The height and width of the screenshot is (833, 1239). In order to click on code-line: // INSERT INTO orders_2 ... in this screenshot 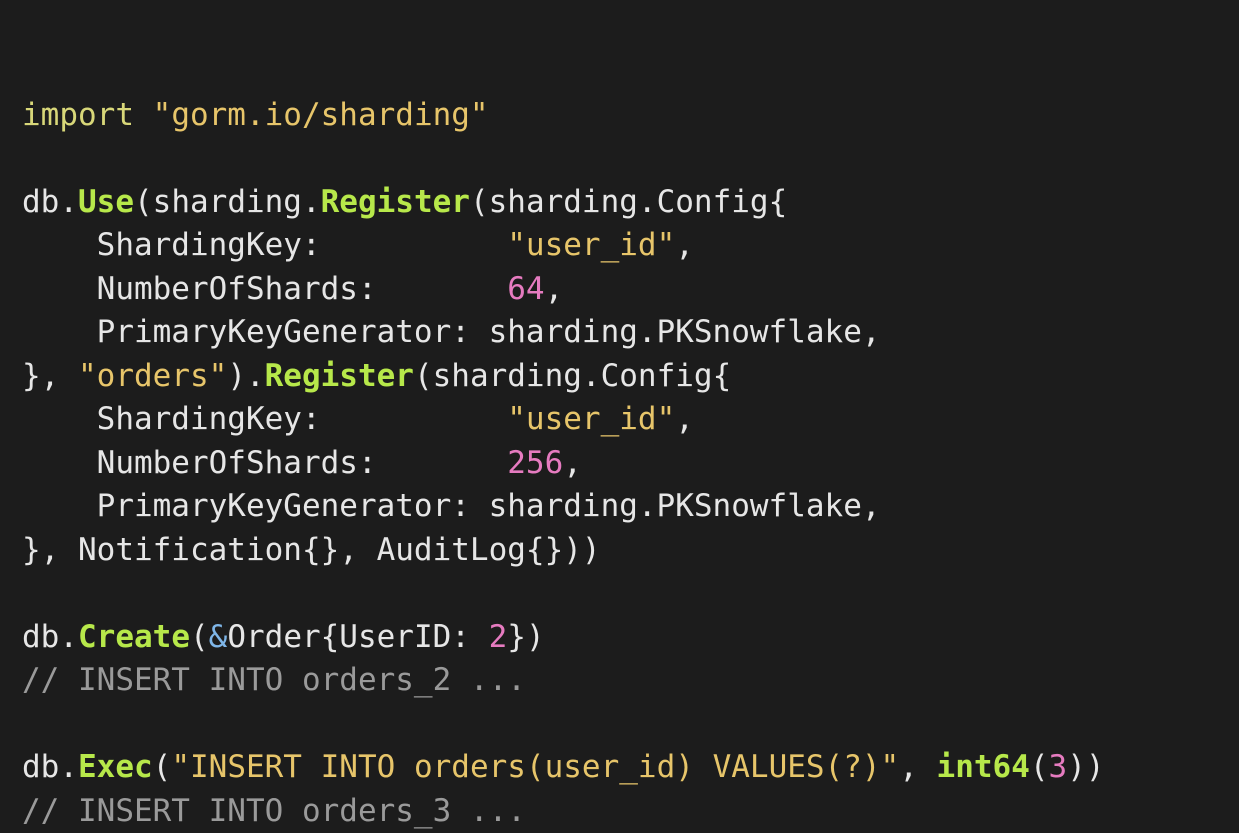, I will do `click(622, 681)`.